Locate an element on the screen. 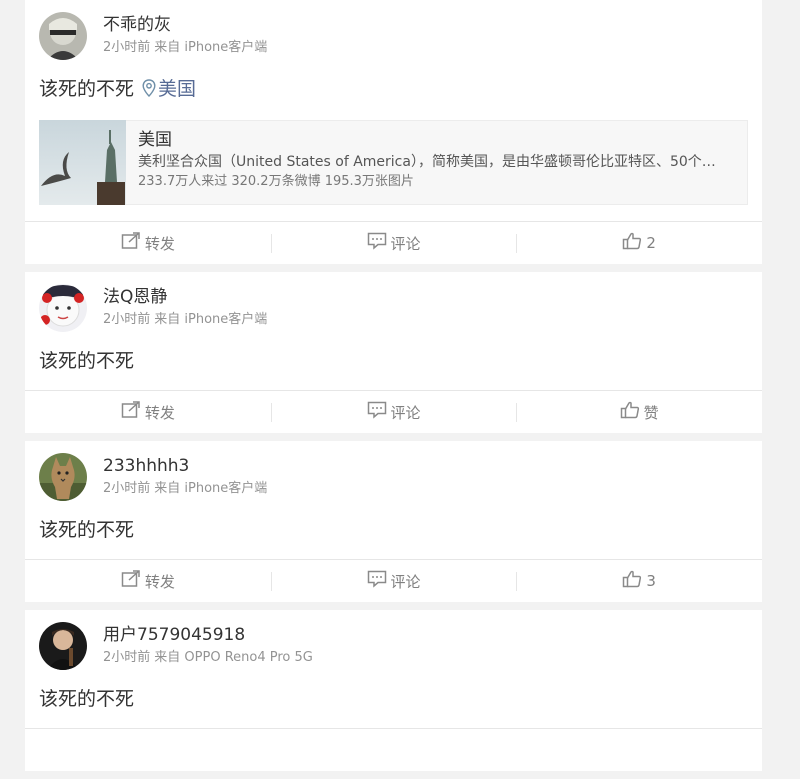  like-button: 2 is located at coordinates (639, 243).